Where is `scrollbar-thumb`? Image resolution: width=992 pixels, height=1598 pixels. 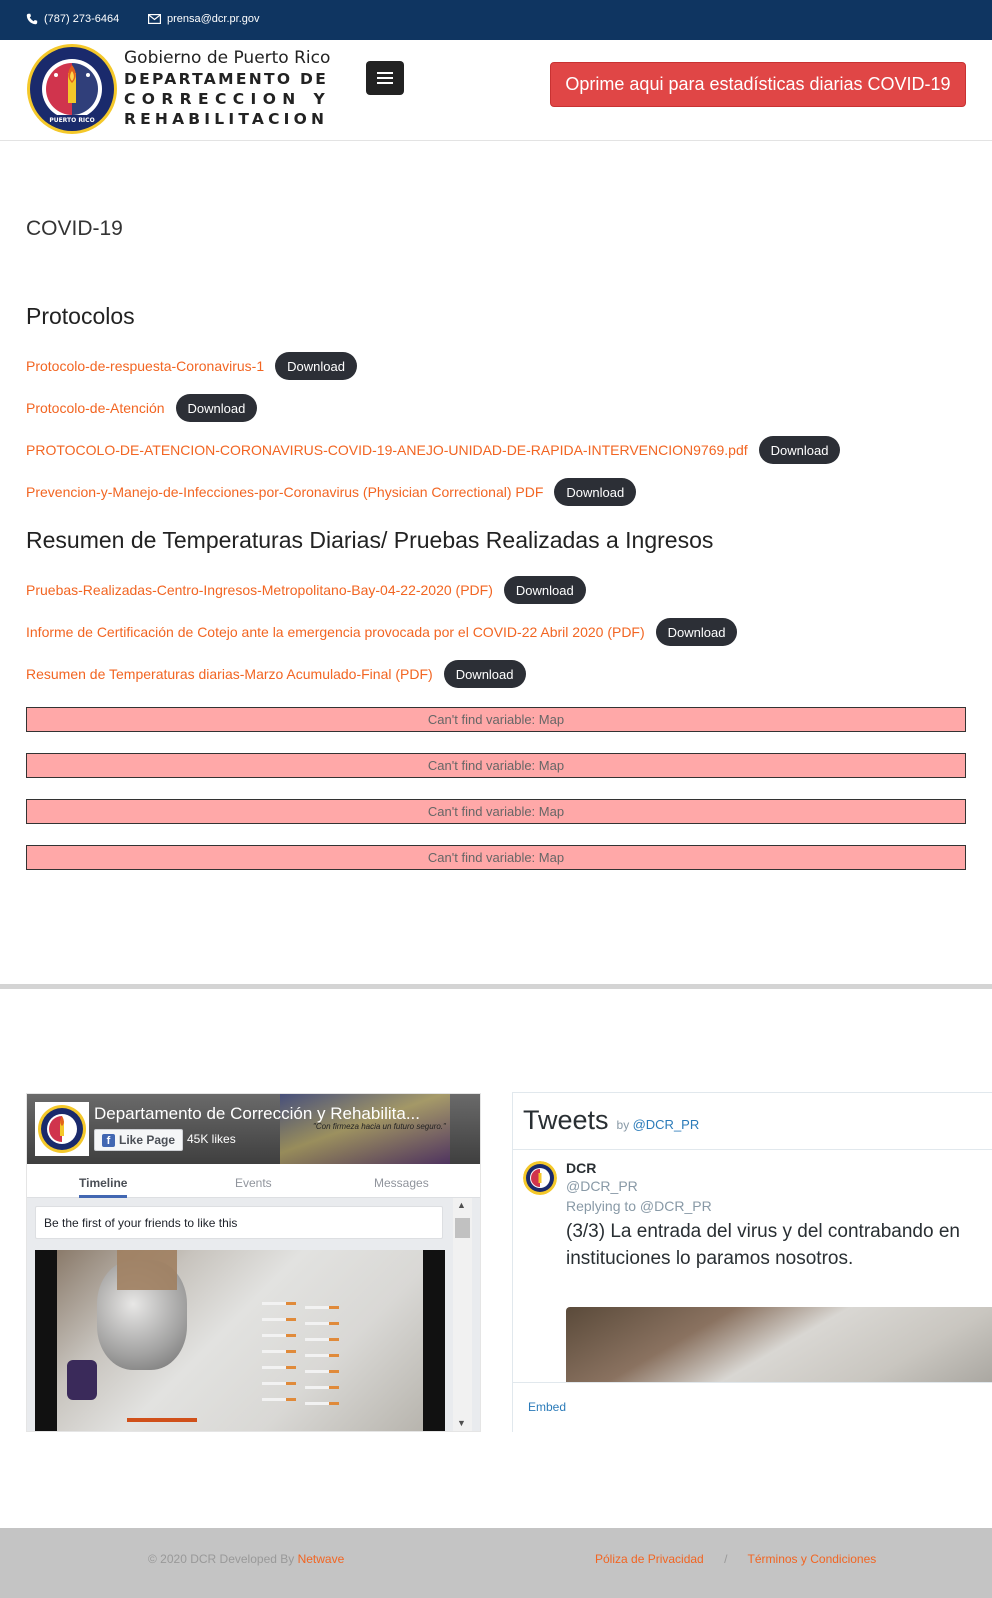
scrollbar-thumb is located at coordinates (462, 1228).